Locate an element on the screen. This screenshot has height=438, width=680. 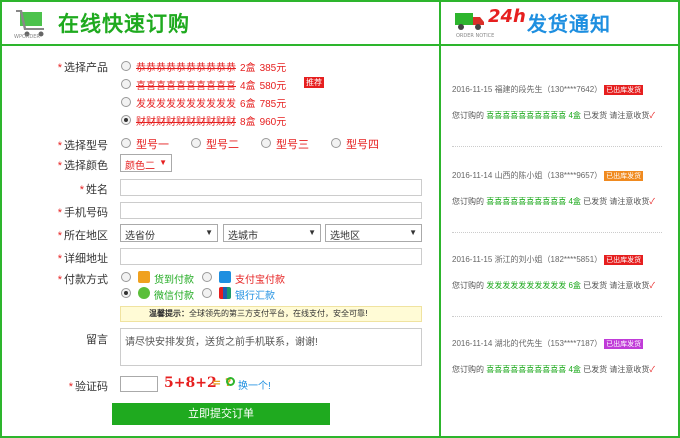
product-option-4: 财财财财财财财财财财 8盒 960元 is located at coordinates (211, 120).